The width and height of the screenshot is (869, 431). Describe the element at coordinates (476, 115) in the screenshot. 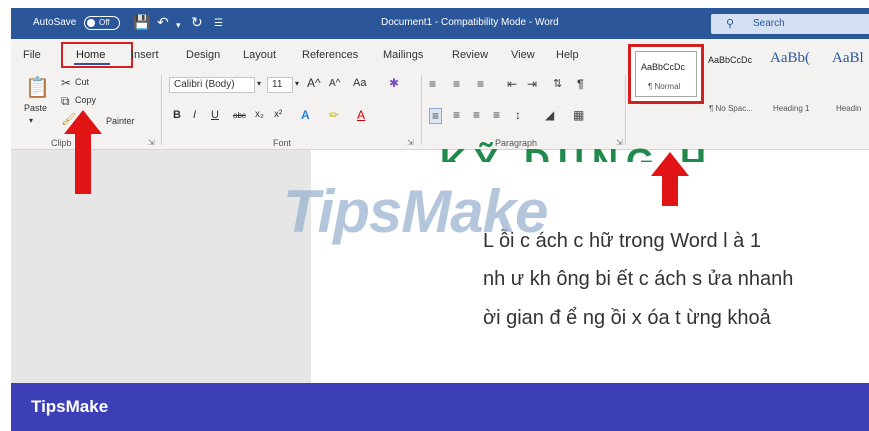

I see `align-right-icon: ≡` at that location.